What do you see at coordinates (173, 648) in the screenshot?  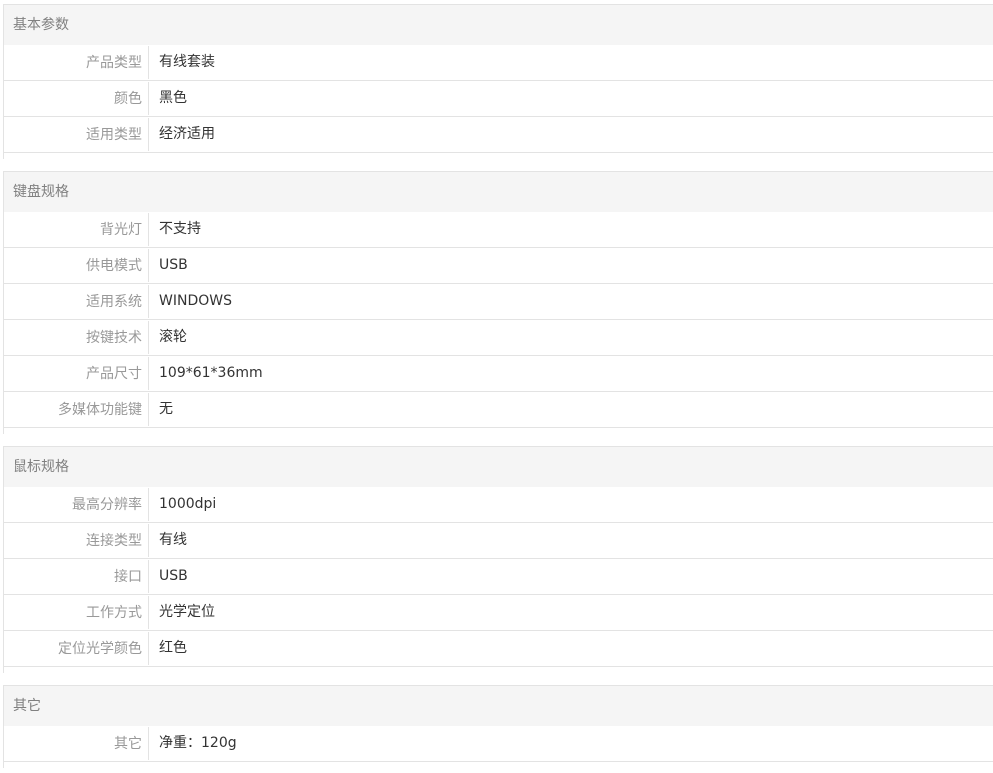 I see `spec-value: 红色` at bounding box center [173, 648].